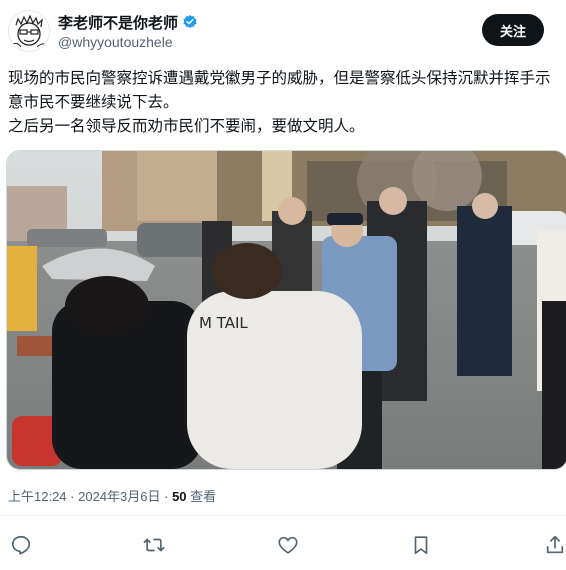 This screenshot has height=570, width=566. I want to click on bookmark-icon, so click(421, 545).